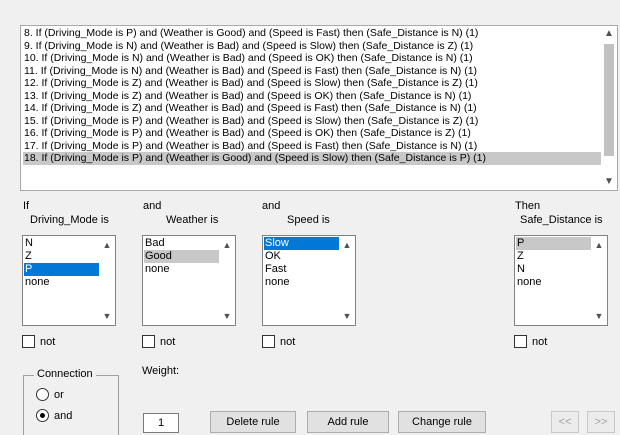  Describe the element at coordinates (268, 341) in the screenshot. I see `speed-not-checkbox` at that location.